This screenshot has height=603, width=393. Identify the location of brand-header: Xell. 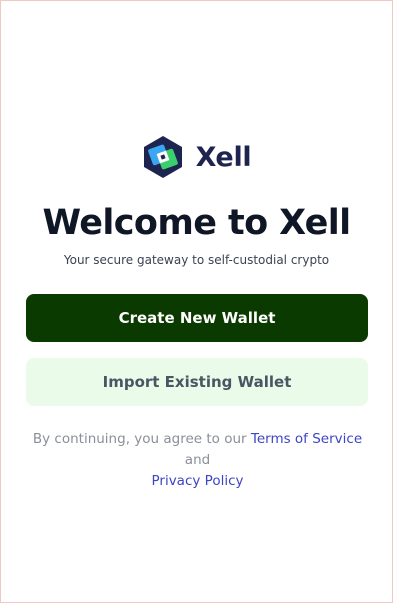
(196, 157).